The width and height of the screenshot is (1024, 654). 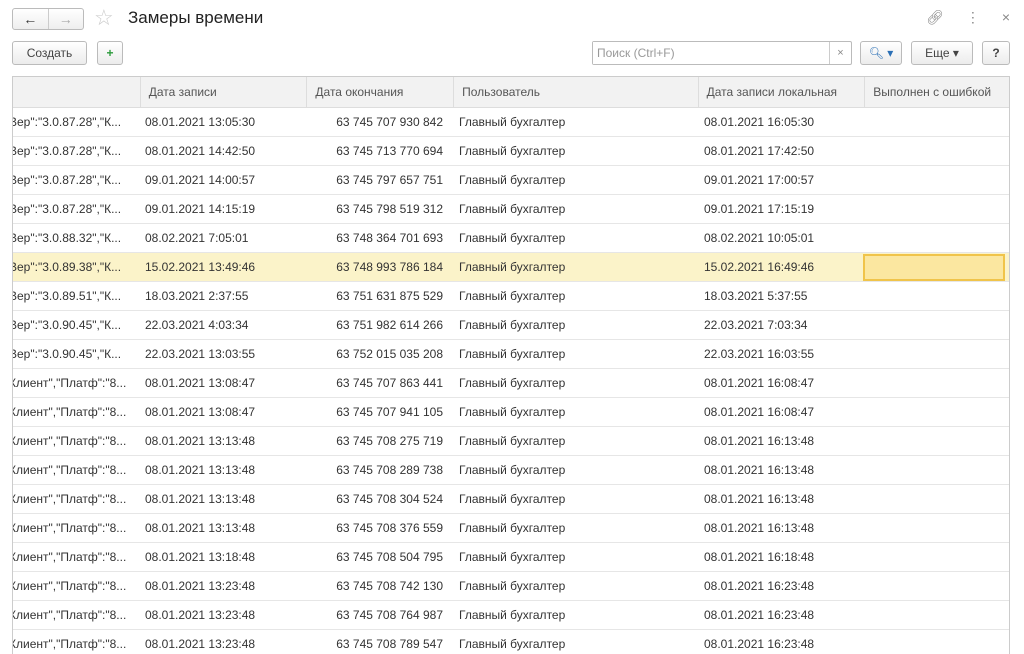 What do you see at coordinates (220, 209) in the screenshot?
I see `table-cell: 09.01.2021 14:15:19` at bounding box center [220, 209].